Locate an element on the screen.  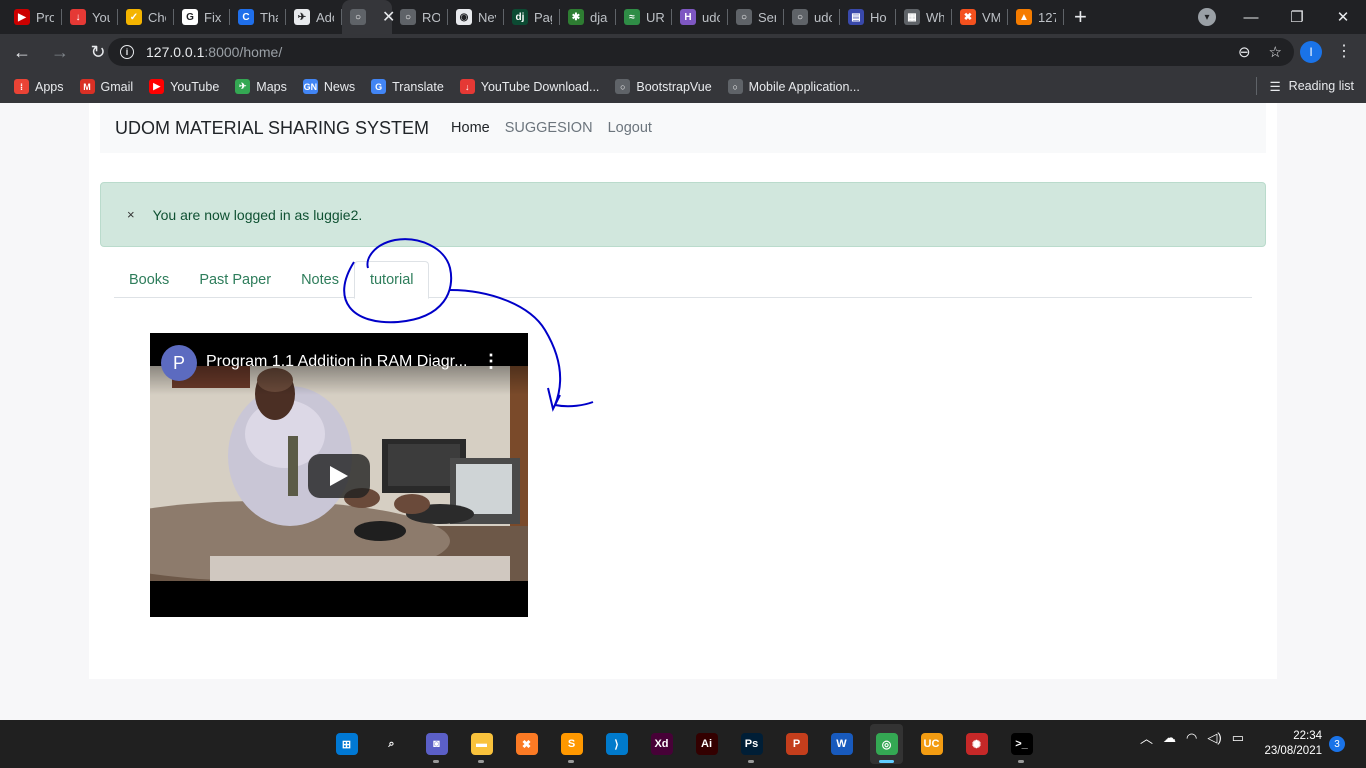
bookmark-item: ✈ Maps is located at coordinates (261, 86).